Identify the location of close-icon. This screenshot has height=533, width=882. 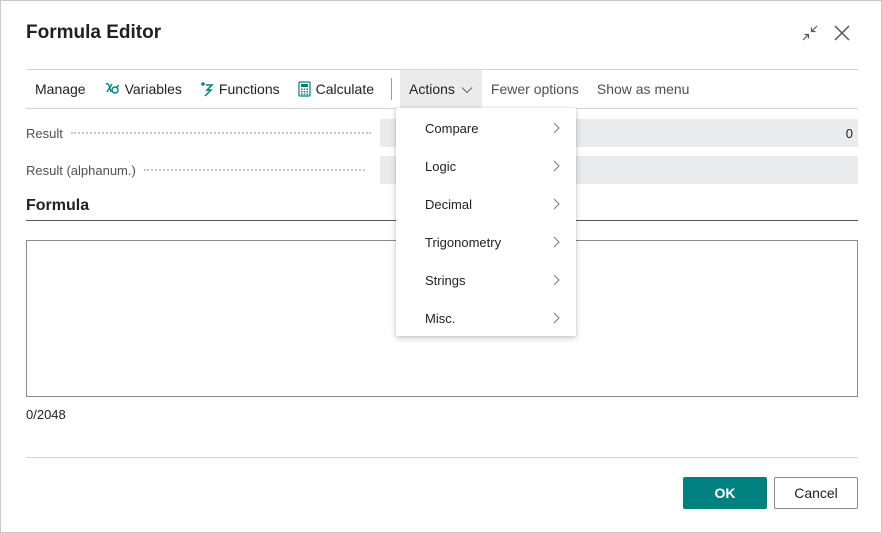
(842, 33).